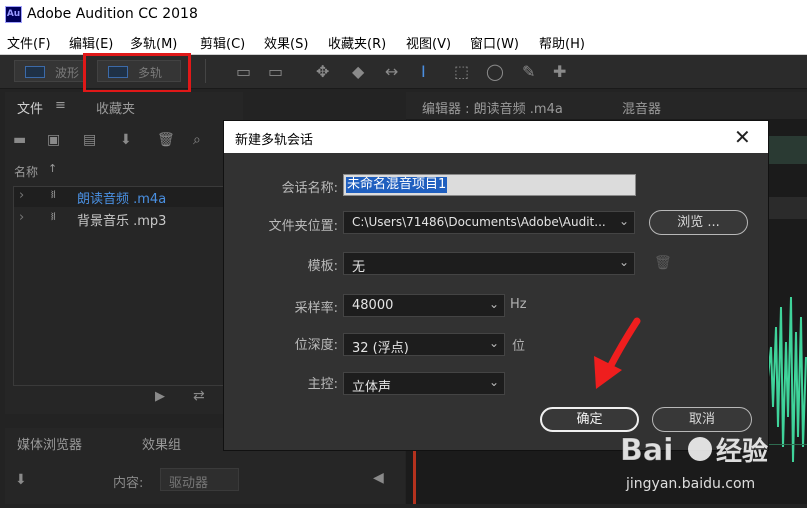 The height and width of the screenshot is (508, 807). Describe the element at coordinates (691, 484) in the screenshot. I see `watermark-url: jingyan.baidu.com` at that location.